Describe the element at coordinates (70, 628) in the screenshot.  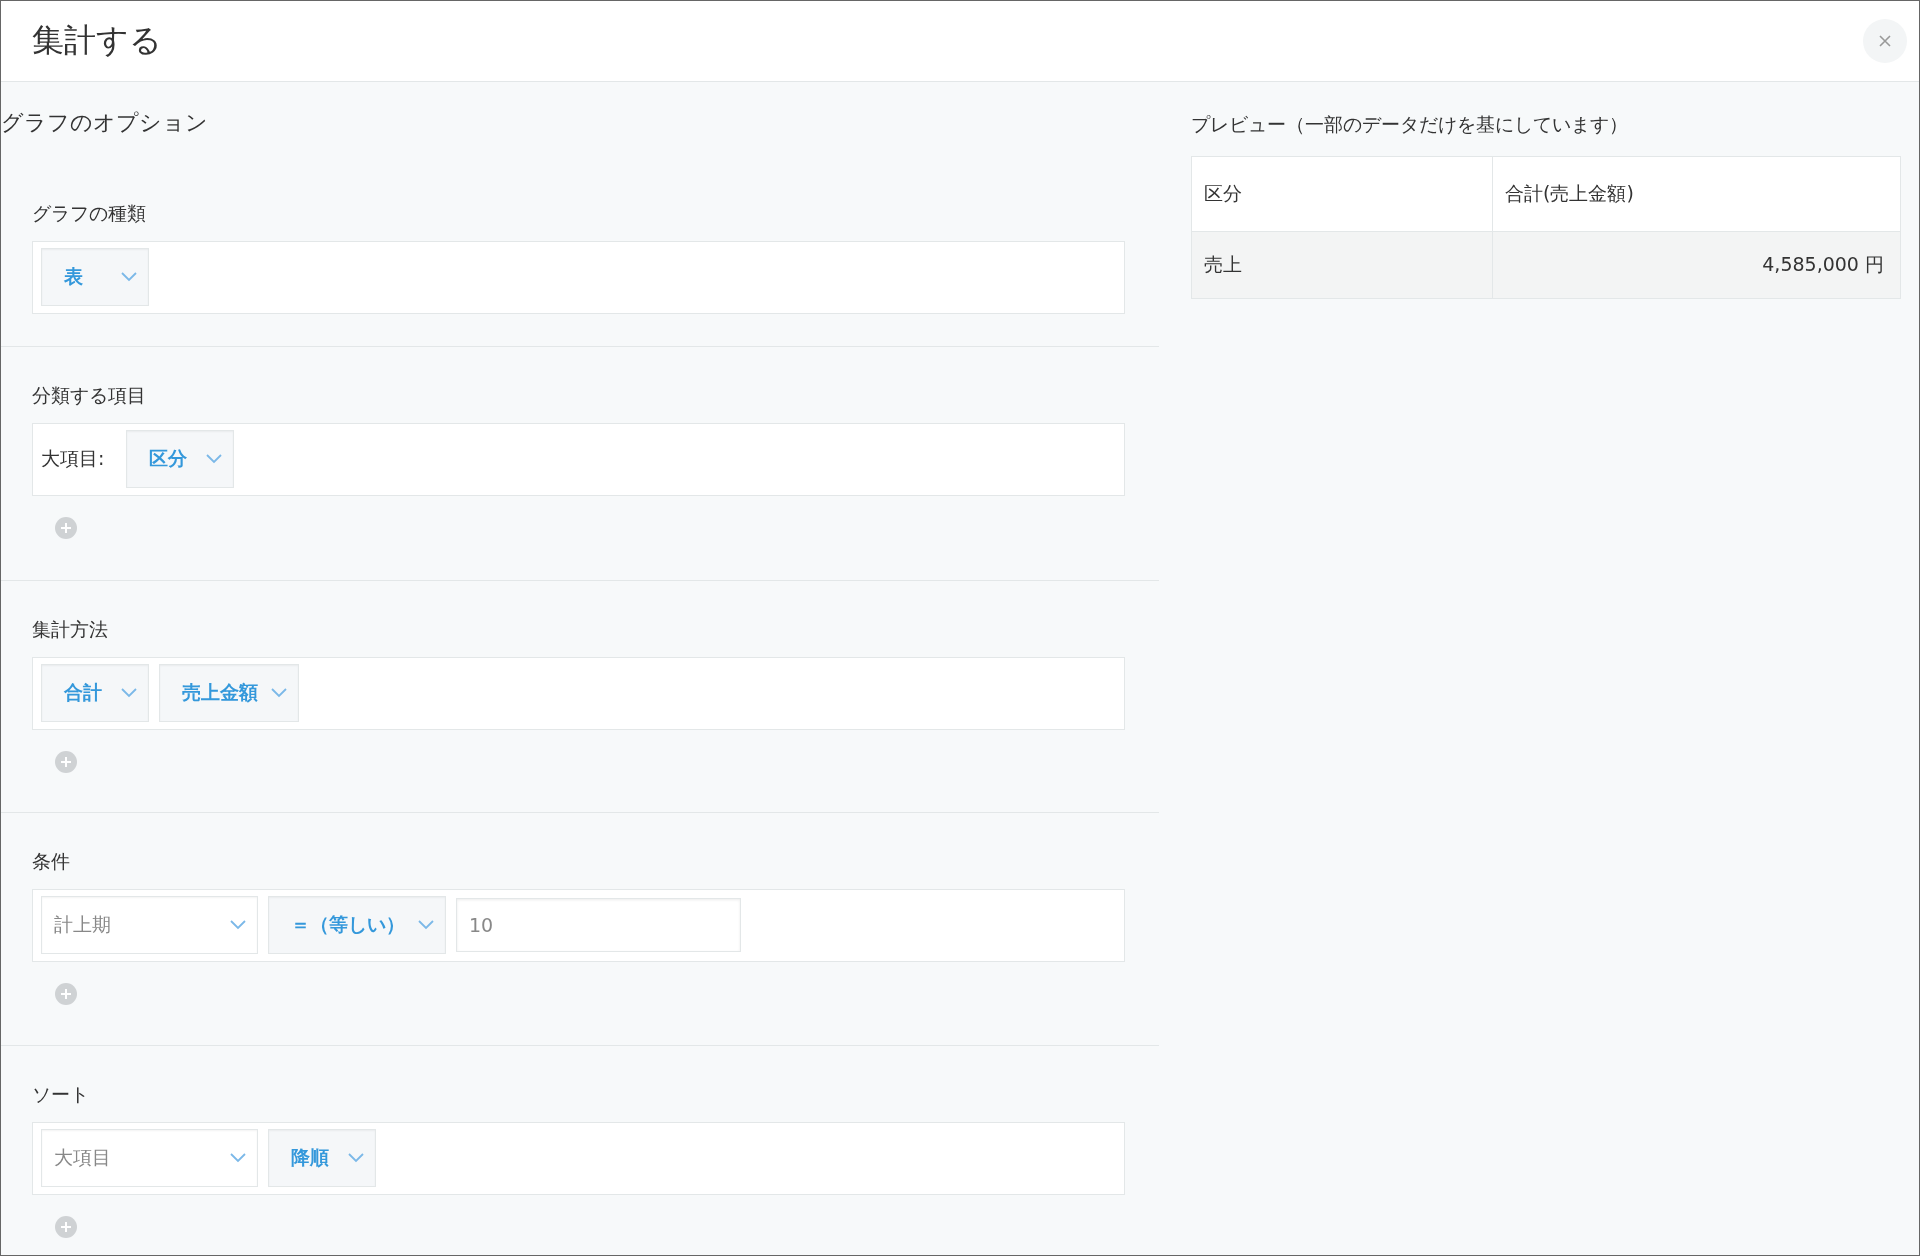
I see `section-label: 集計方法` at that location.